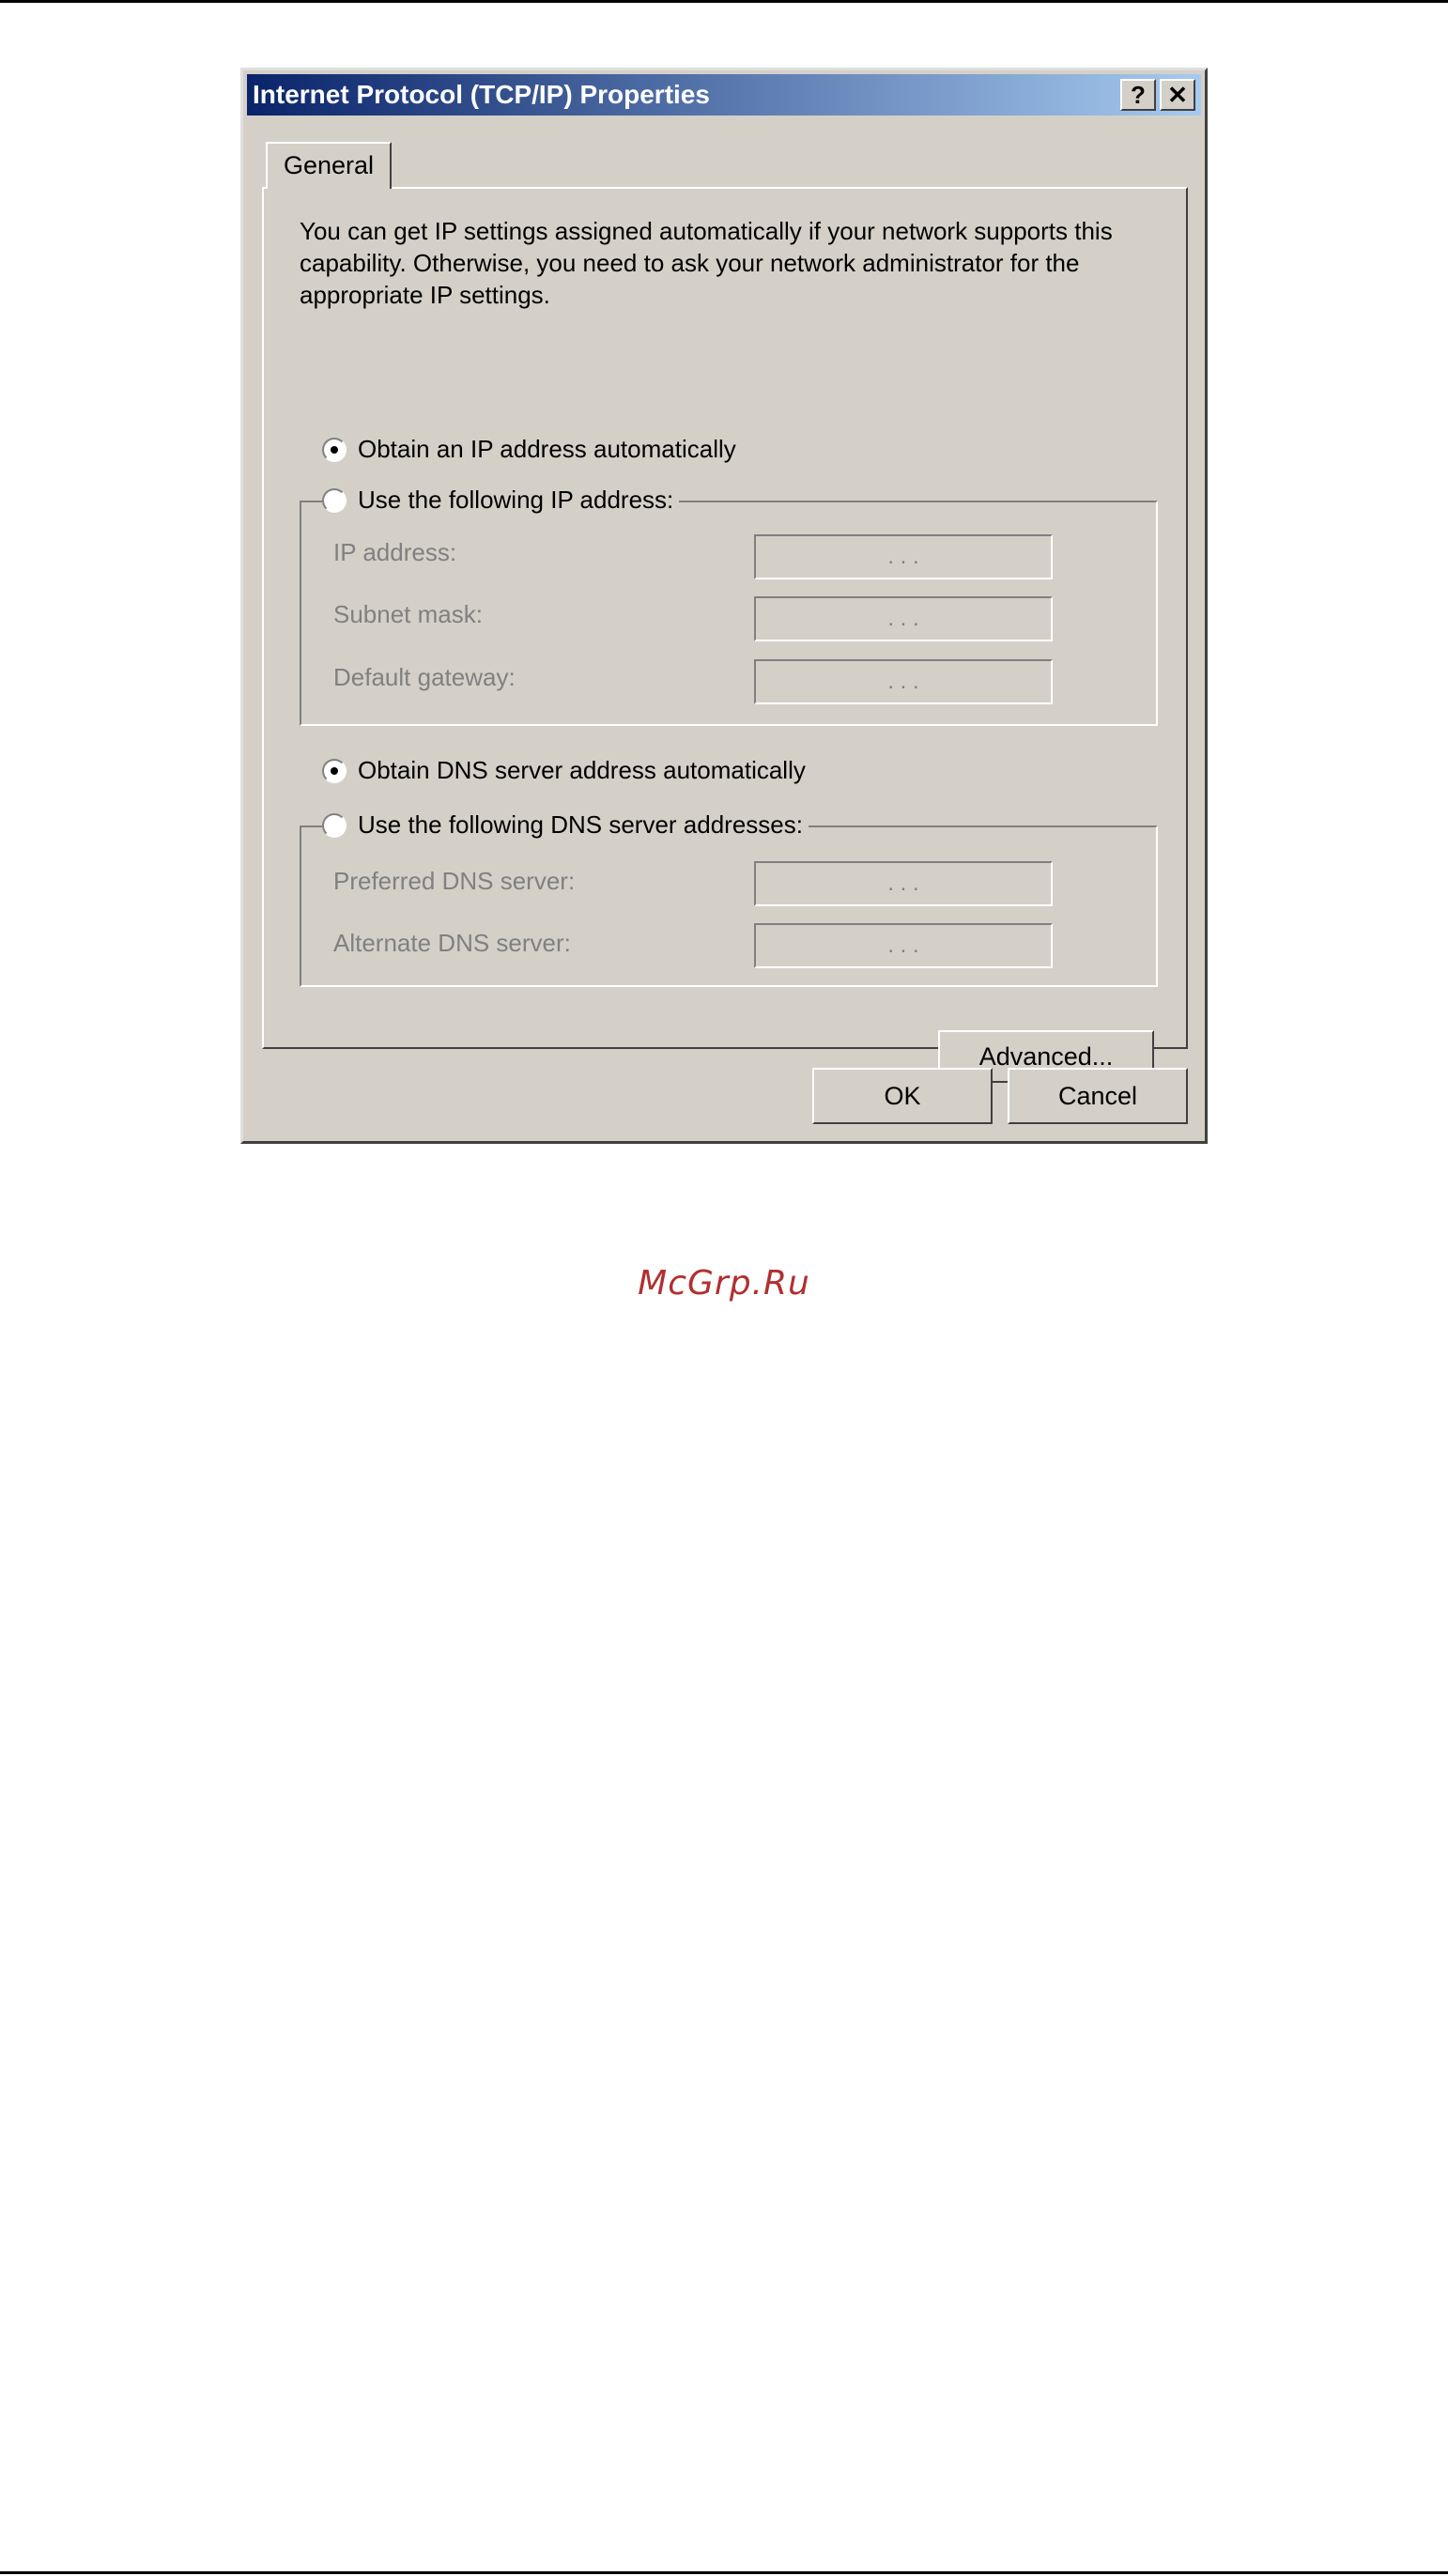  I want to click on preferred-dns-value: . . ., so click(903, 883).